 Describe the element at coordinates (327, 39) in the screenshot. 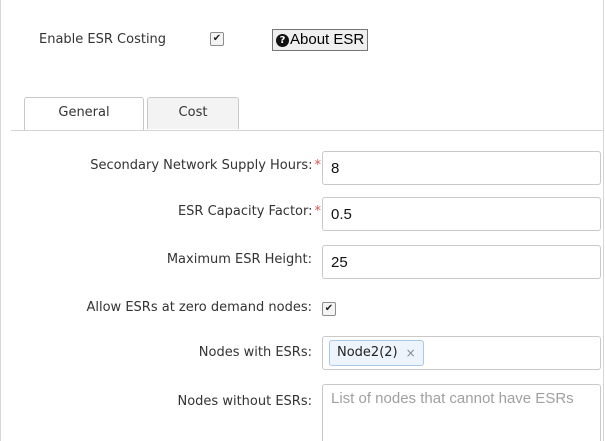

I see `about-esr-label: About ESR` at that location.